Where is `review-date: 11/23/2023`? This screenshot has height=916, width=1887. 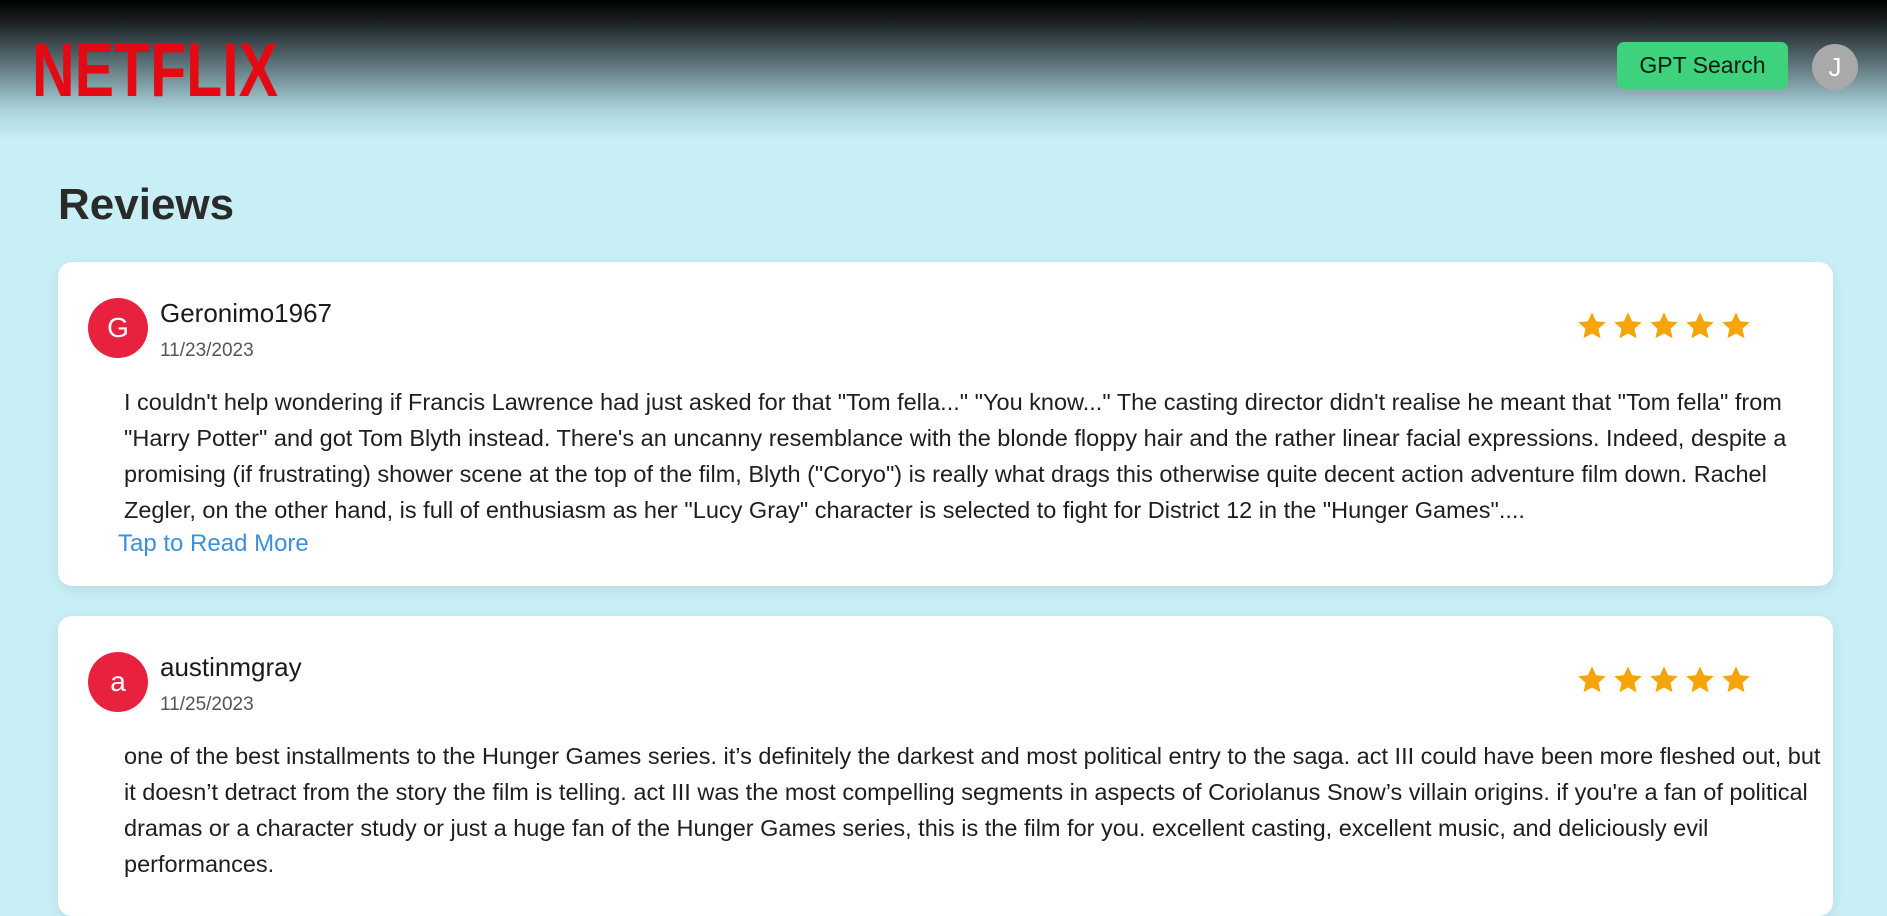 review-date: 11/23/2023 is located at coordinates (207, 350).